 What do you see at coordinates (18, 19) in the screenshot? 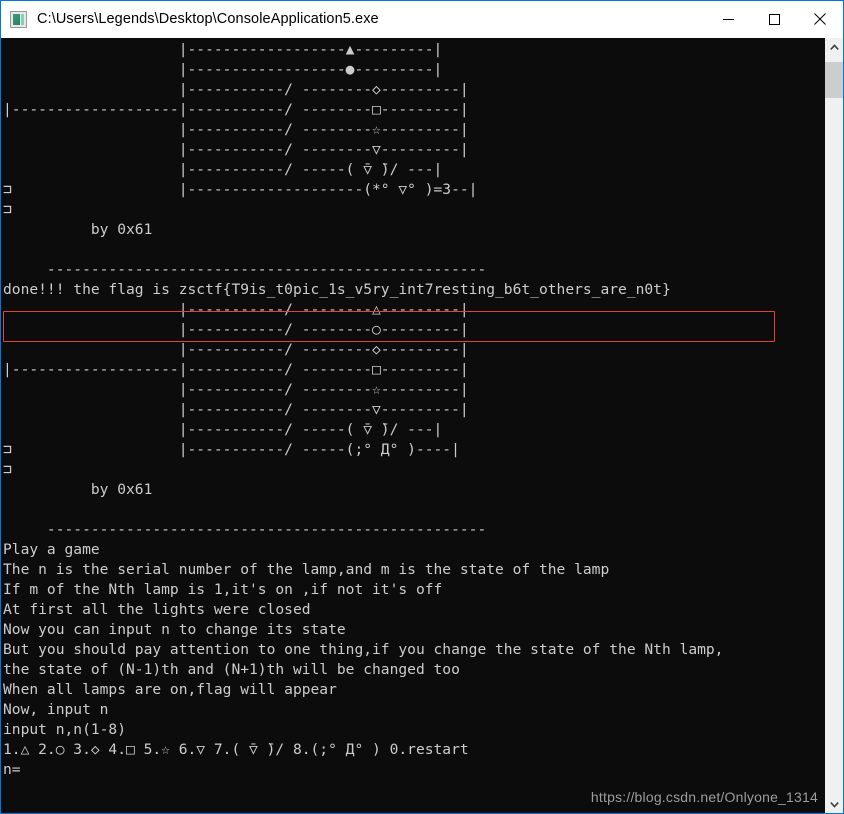
I see `console-app-icon` at bounding box center [18, 19].